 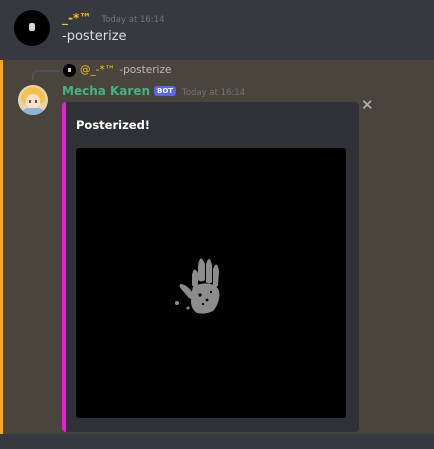 I want to click on bot-username: Mecha Karen, so click(x=106, y=91).